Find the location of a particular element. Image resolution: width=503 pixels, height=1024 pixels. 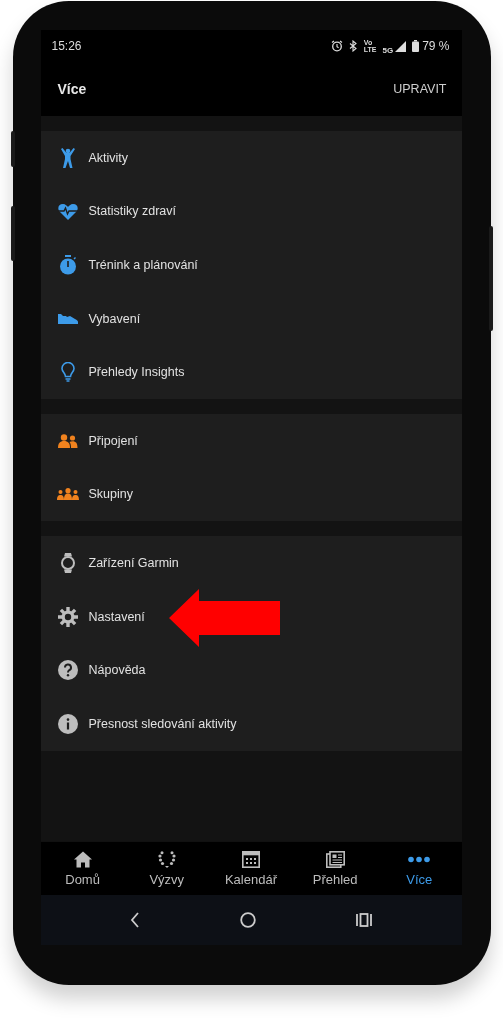

circle-icon is located at coordinates (248, 920).